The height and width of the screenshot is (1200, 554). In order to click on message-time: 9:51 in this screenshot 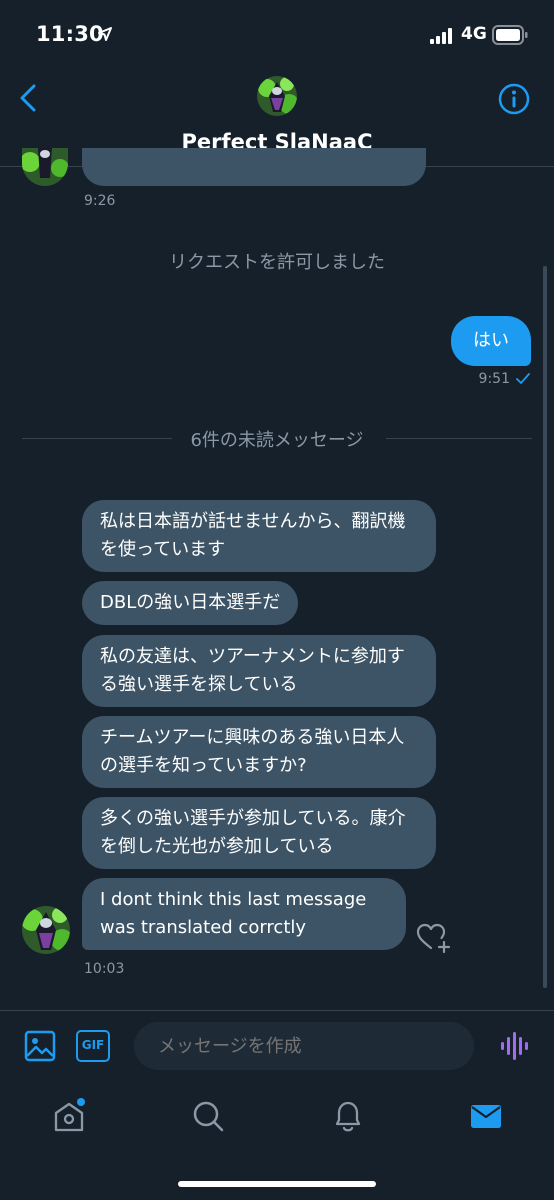, I will do `click(494, 379)`.